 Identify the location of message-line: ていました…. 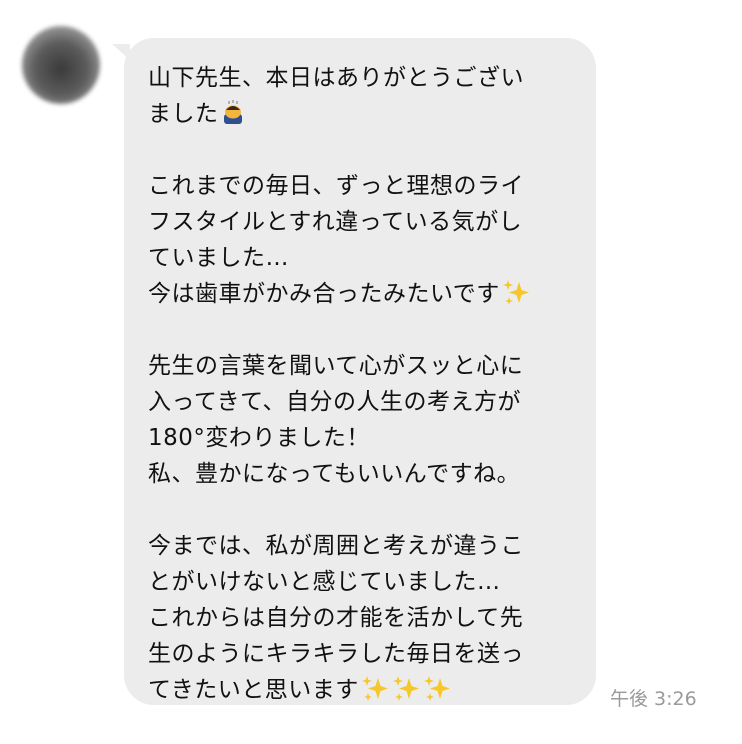
(218, 258).